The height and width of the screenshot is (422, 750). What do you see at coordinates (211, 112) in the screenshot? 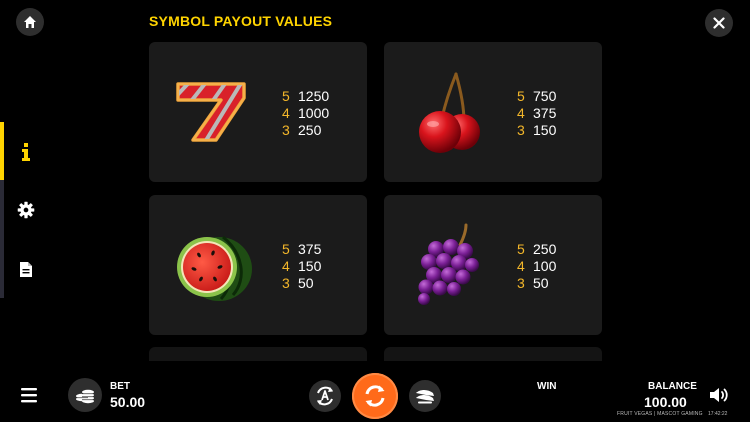
I see `seven-symbol-icon` at bounding box center [211, 112].